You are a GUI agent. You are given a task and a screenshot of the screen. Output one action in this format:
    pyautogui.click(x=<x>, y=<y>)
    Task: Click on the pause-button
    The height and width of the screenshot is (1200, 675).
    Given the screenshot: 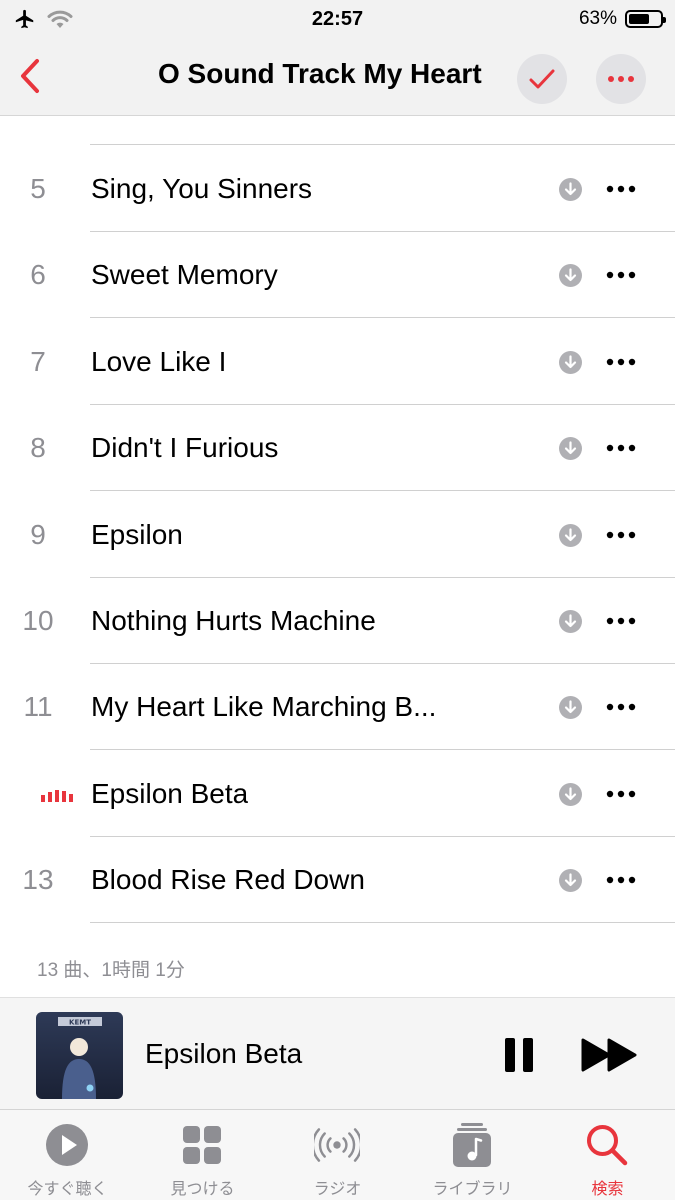 What is the action you would take?
    pyautogui.click(x=520, y=1055)
    